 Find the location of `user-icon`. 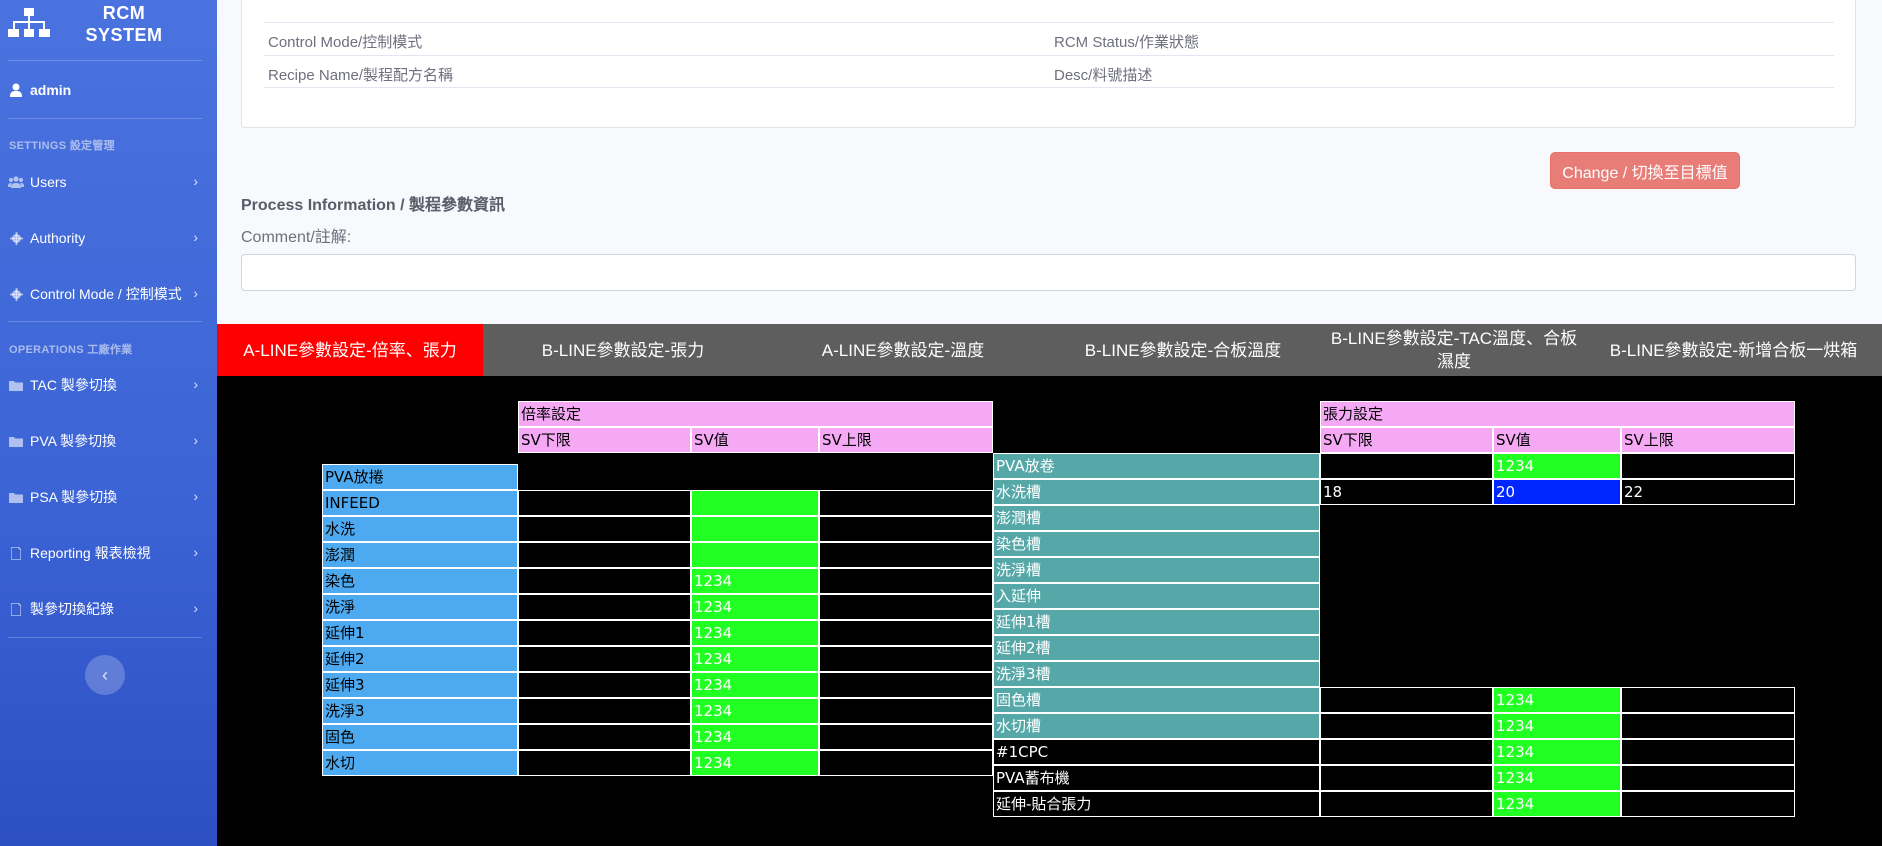

user-icon is located at coordinates (16, 90).